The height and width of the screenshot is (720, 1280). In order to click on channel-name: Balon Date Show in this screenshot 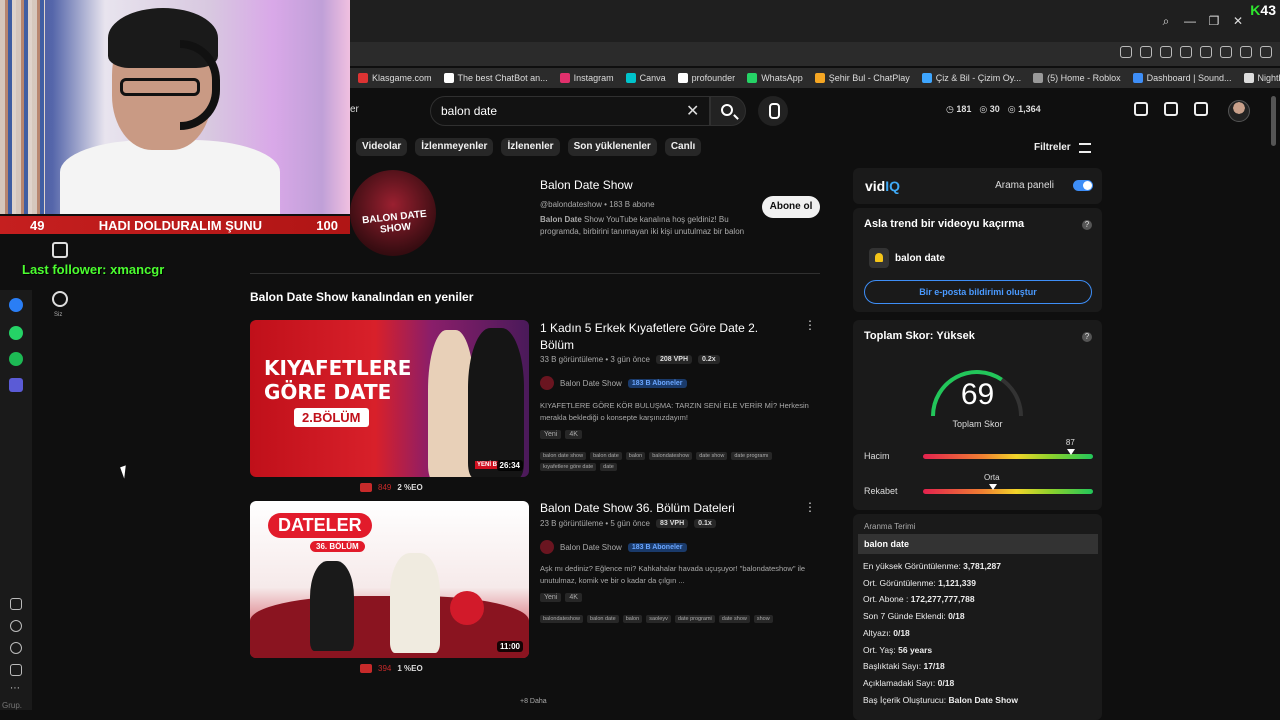, I will do `click(586, 185)`.